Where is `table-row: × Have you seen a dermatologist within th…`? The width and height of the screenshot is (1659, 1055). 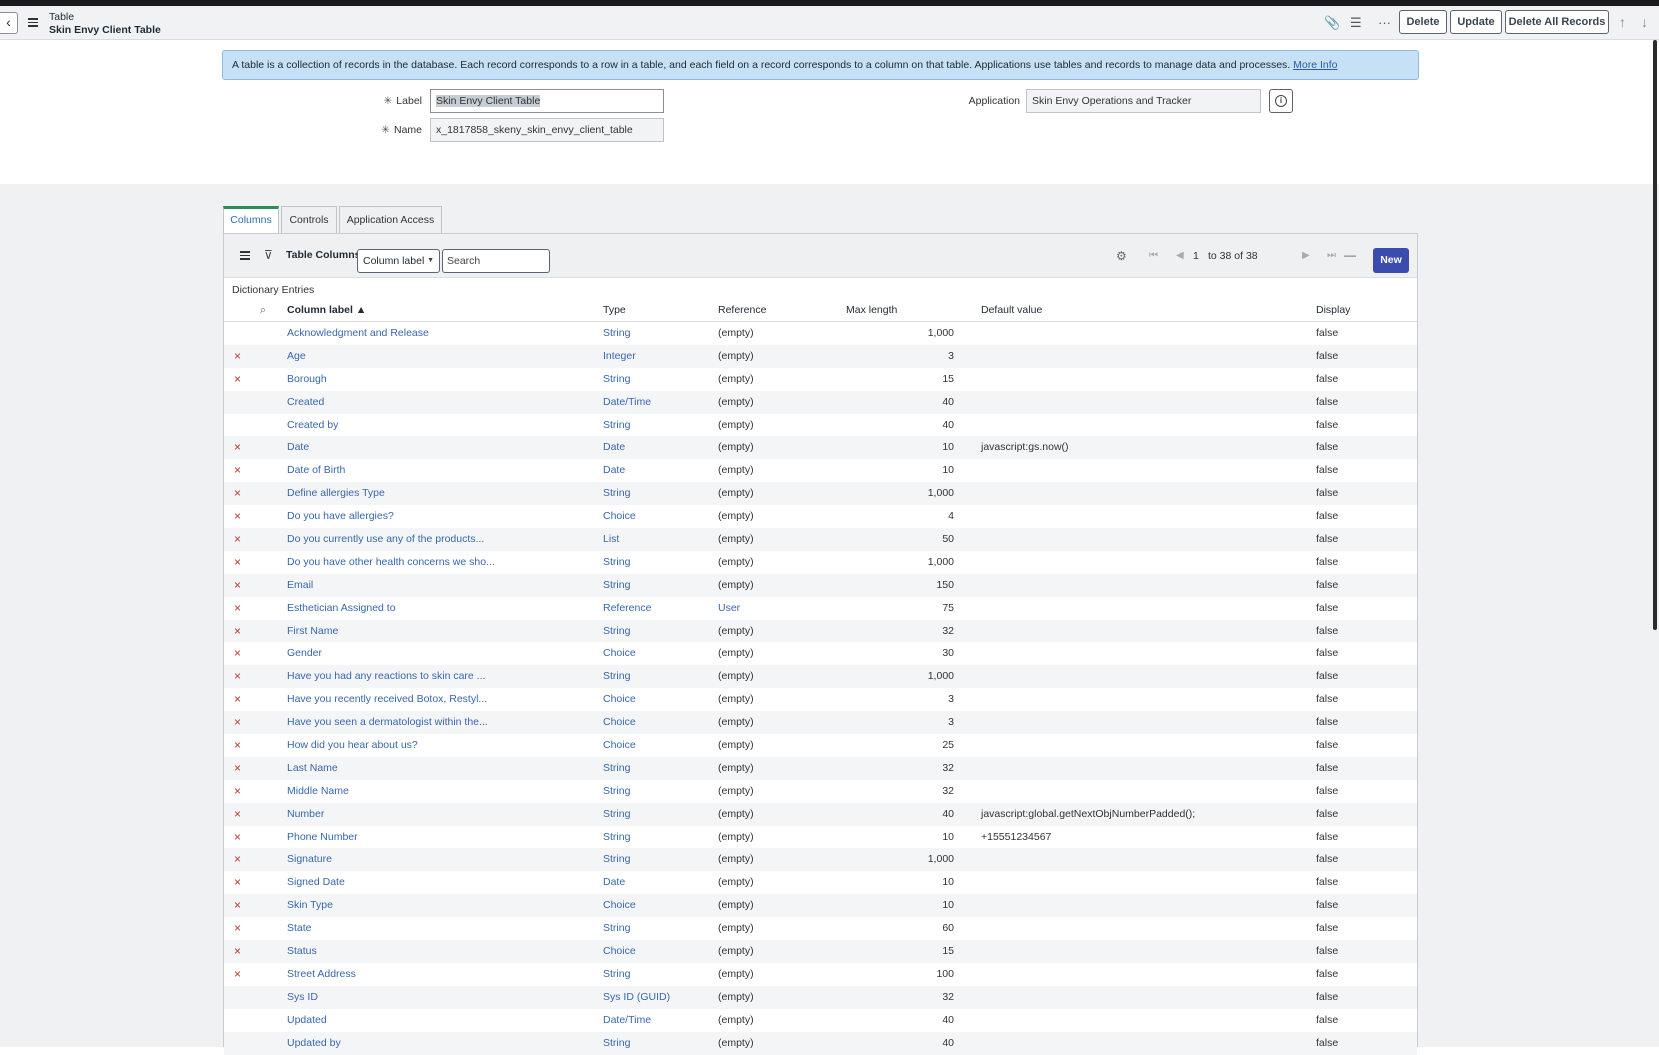 table-row: × Have you seen a dermatologist within th… is located at coordinates (820, 723).